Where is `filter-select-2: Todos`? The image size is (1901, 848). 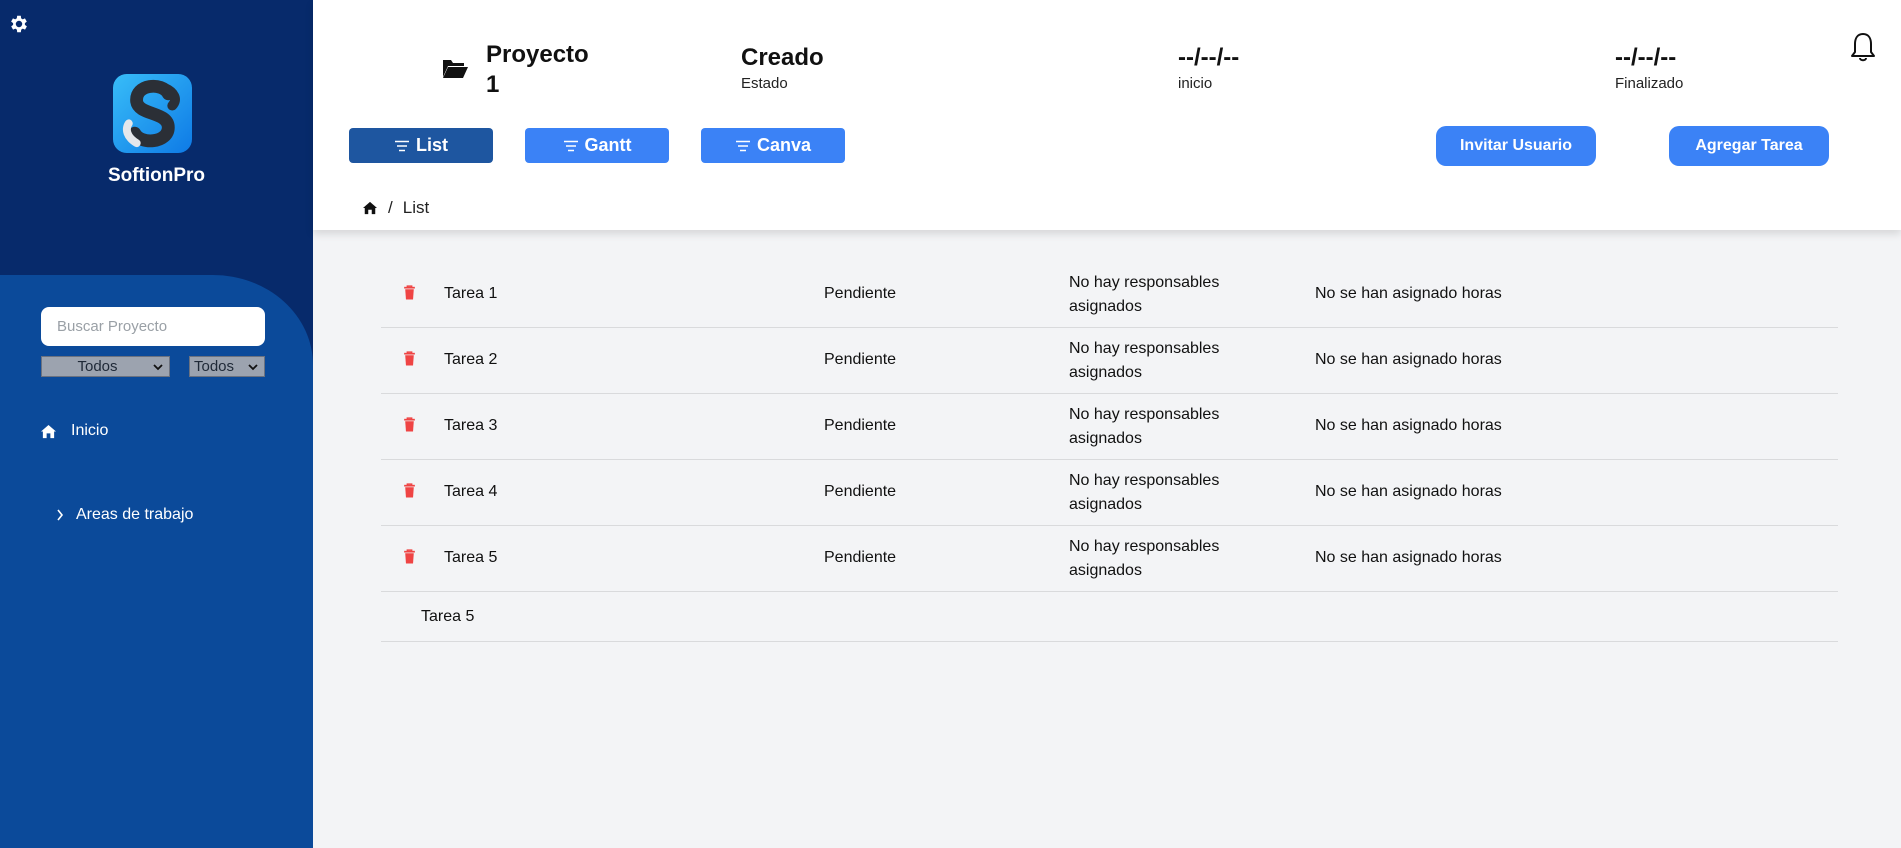
filter-select-2: Todos is located at coordinates (227, 366).